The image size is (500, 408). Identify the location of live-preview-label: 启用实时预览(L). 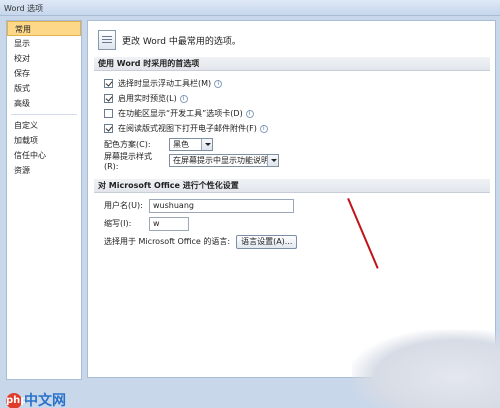
(147, 98).